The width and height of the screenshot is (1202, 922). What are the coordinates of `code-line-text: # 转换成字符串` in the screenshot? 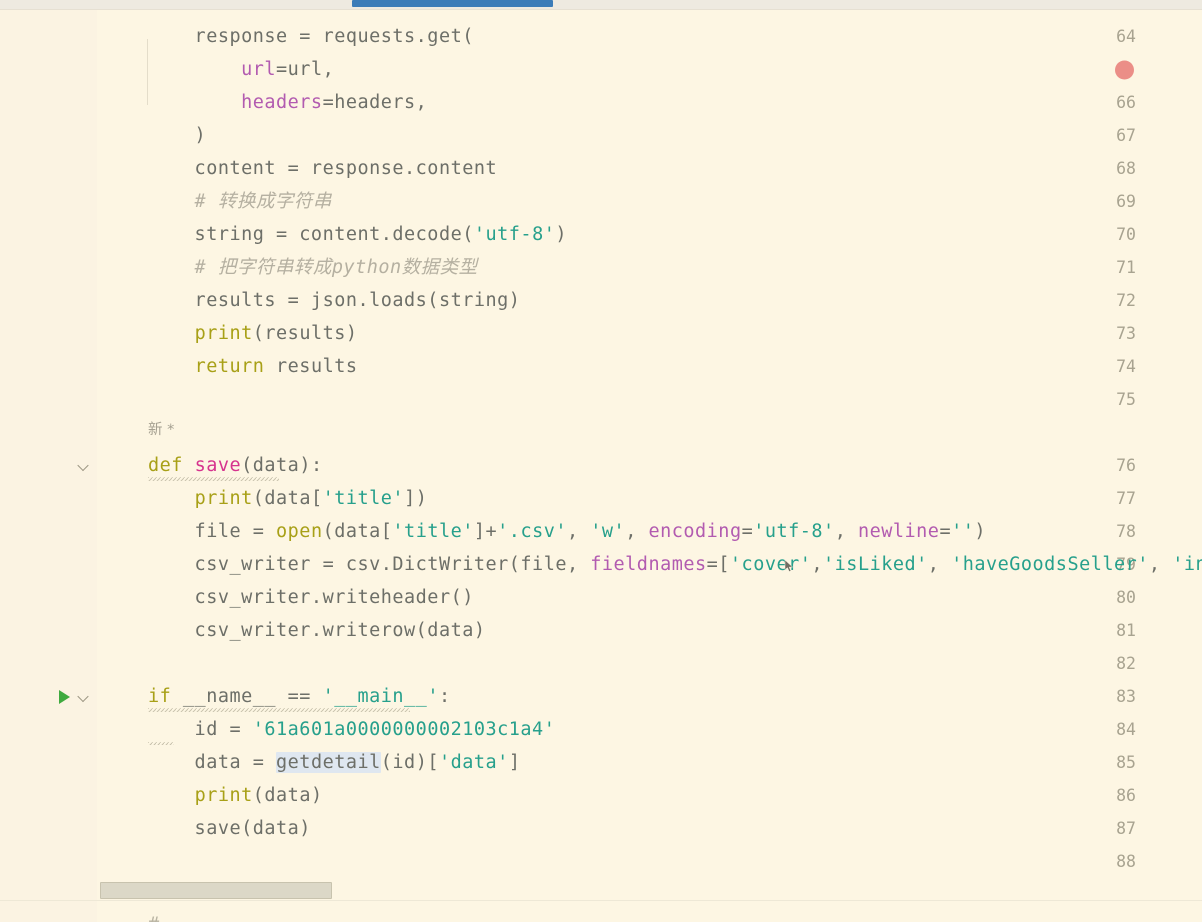 It's located at (240, 201).